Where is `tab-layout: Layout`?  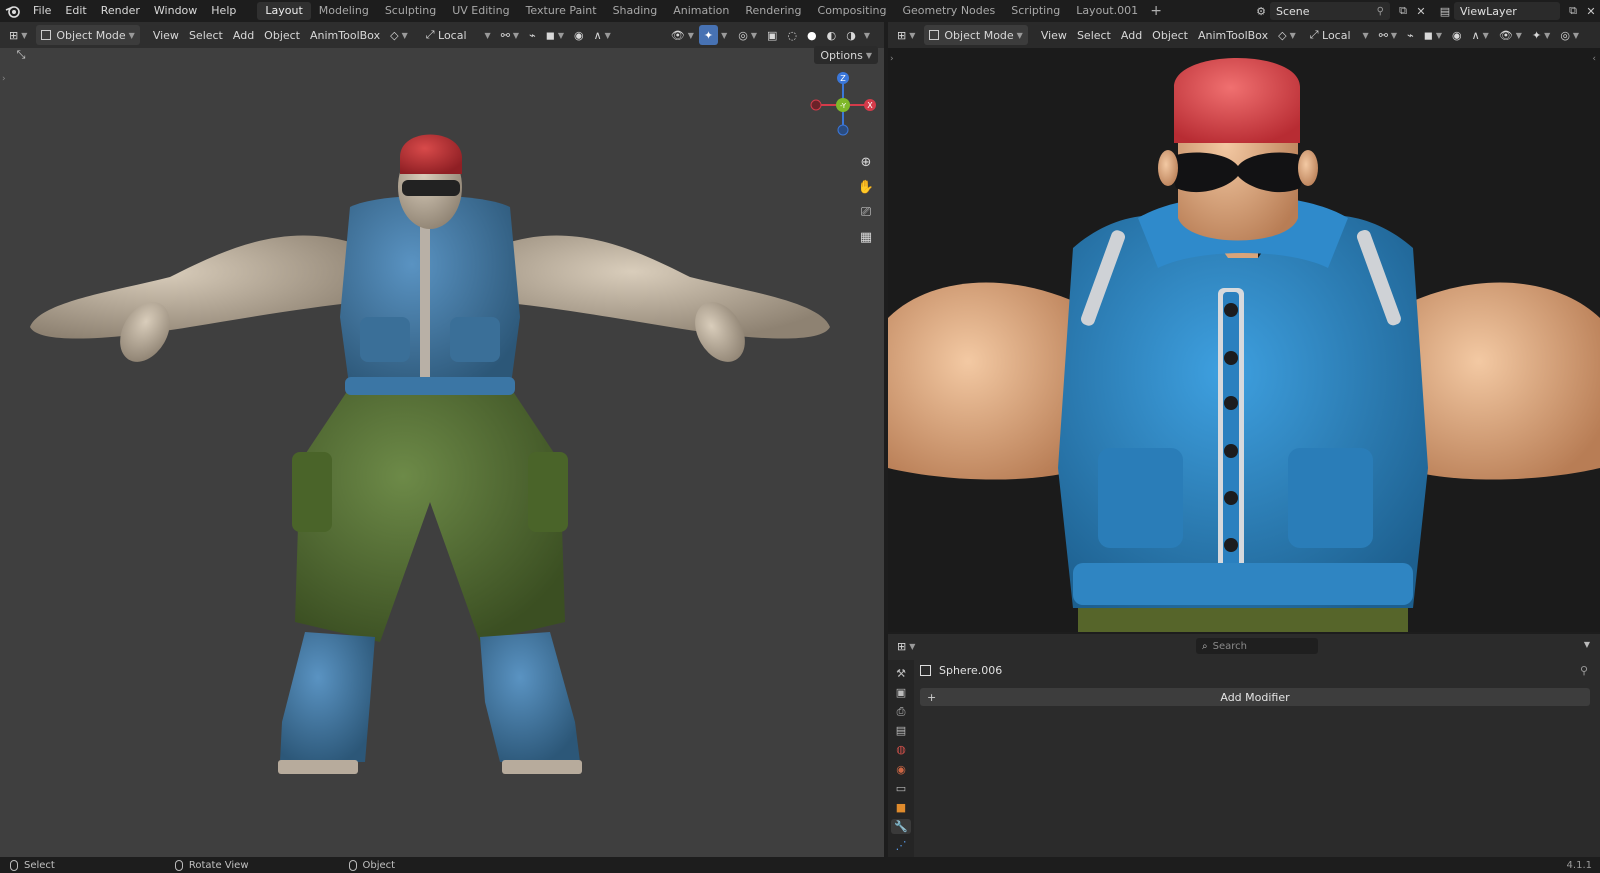 tab-layout: Layout is located at coordinates (284, 11).